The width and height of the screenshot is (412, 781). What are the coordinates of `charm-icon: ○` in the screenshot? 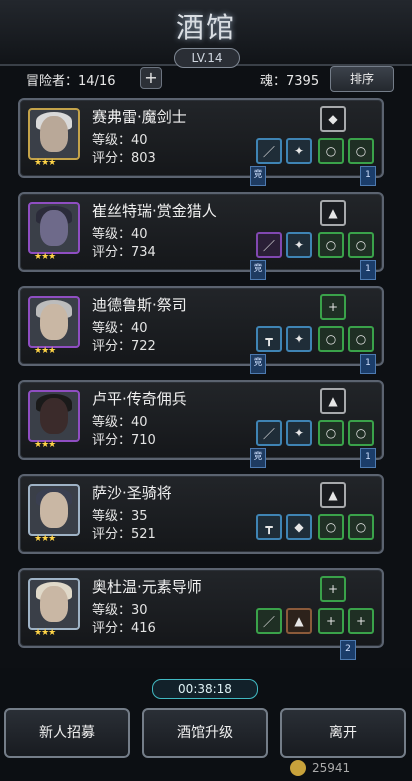 It's located at (331, 527).